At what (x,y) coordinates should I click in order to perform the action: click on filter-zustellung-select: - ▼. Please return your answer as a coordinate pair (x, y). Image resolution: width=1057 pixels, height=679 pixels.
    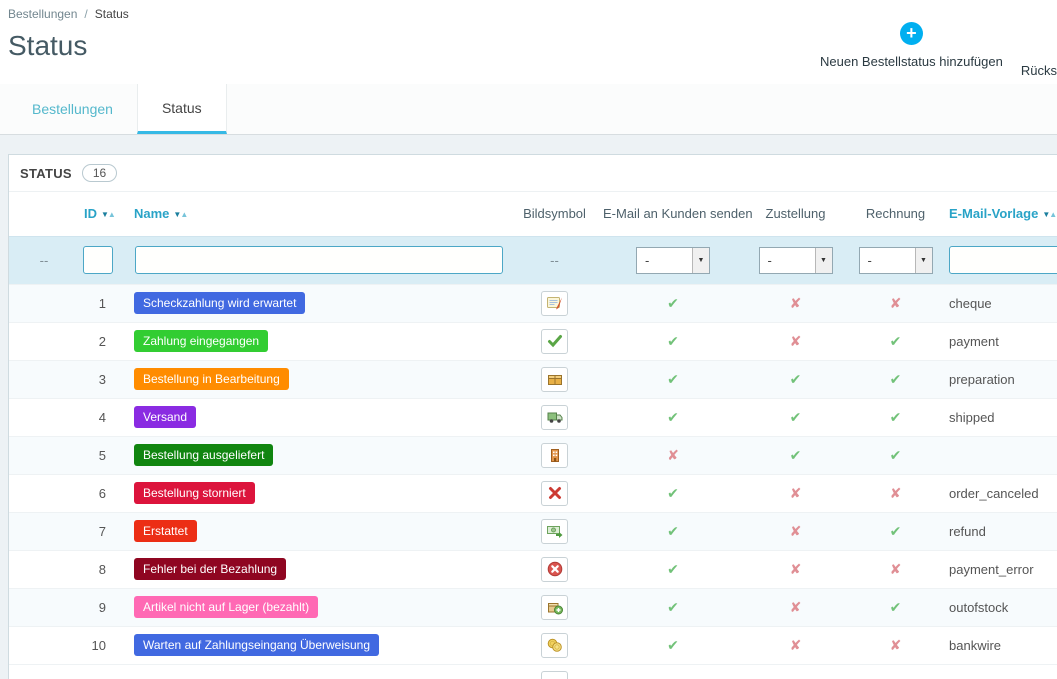
    Looking at the image, I should click on (795, 260).